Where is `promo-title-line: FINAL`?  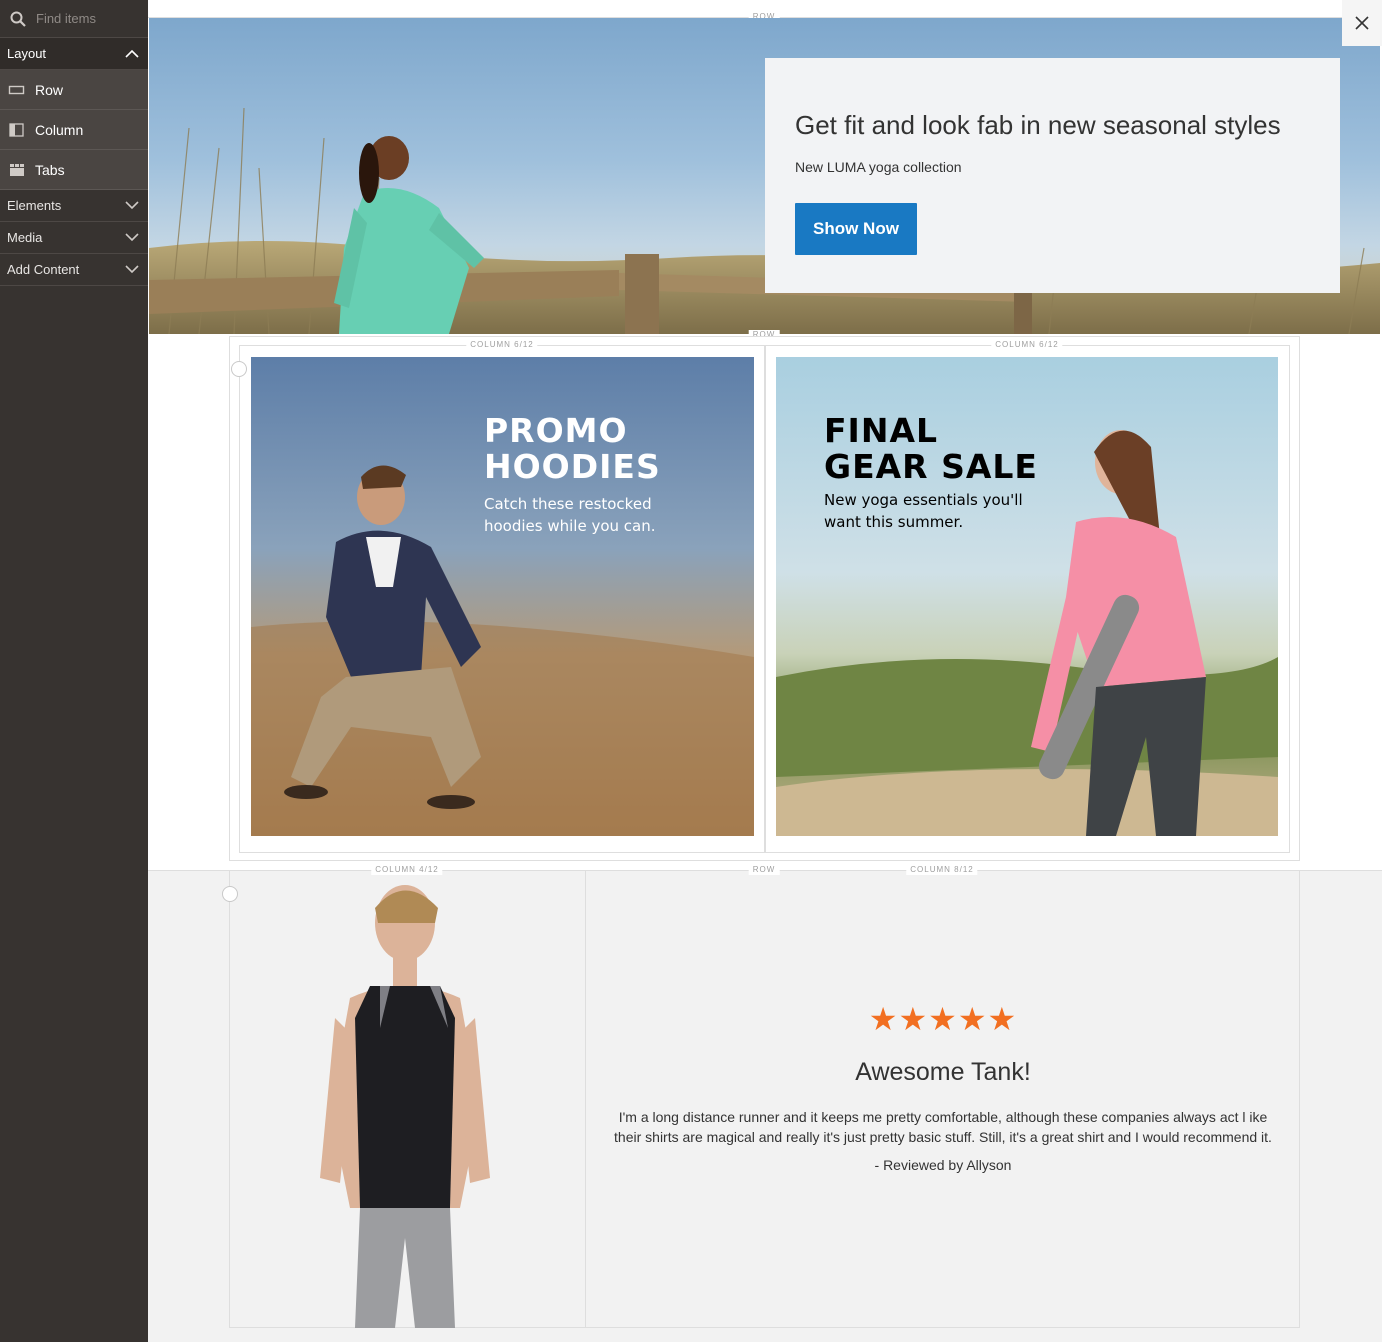 promo-title-line: FINAL is located at coordinates (881, 430).